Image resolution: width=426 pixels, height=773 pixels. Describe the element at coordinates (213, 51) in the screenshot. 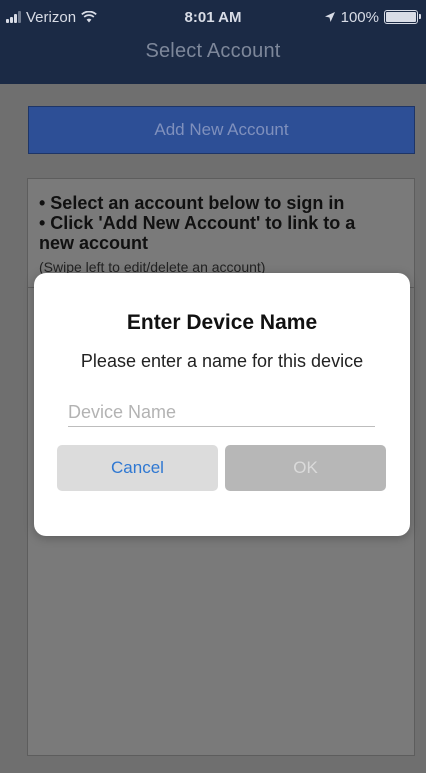

I see `page-title: Select Account` at that location.